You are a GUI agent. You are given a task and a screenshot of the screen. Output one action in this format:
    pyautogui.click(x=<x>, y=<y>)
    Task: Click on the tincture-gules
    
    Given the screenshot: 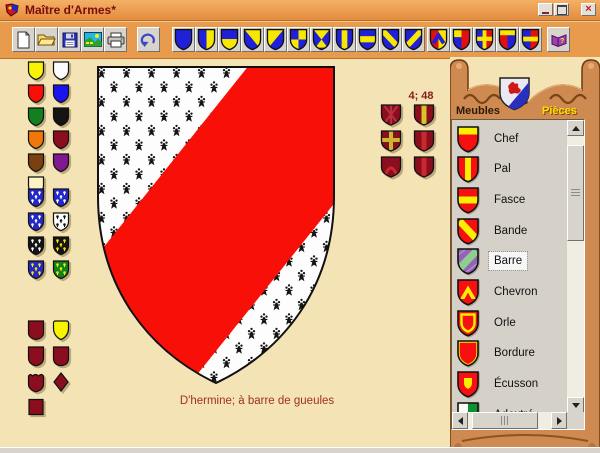 What is the action you would take?
    pyautogui.click(x=36, y=94)
    